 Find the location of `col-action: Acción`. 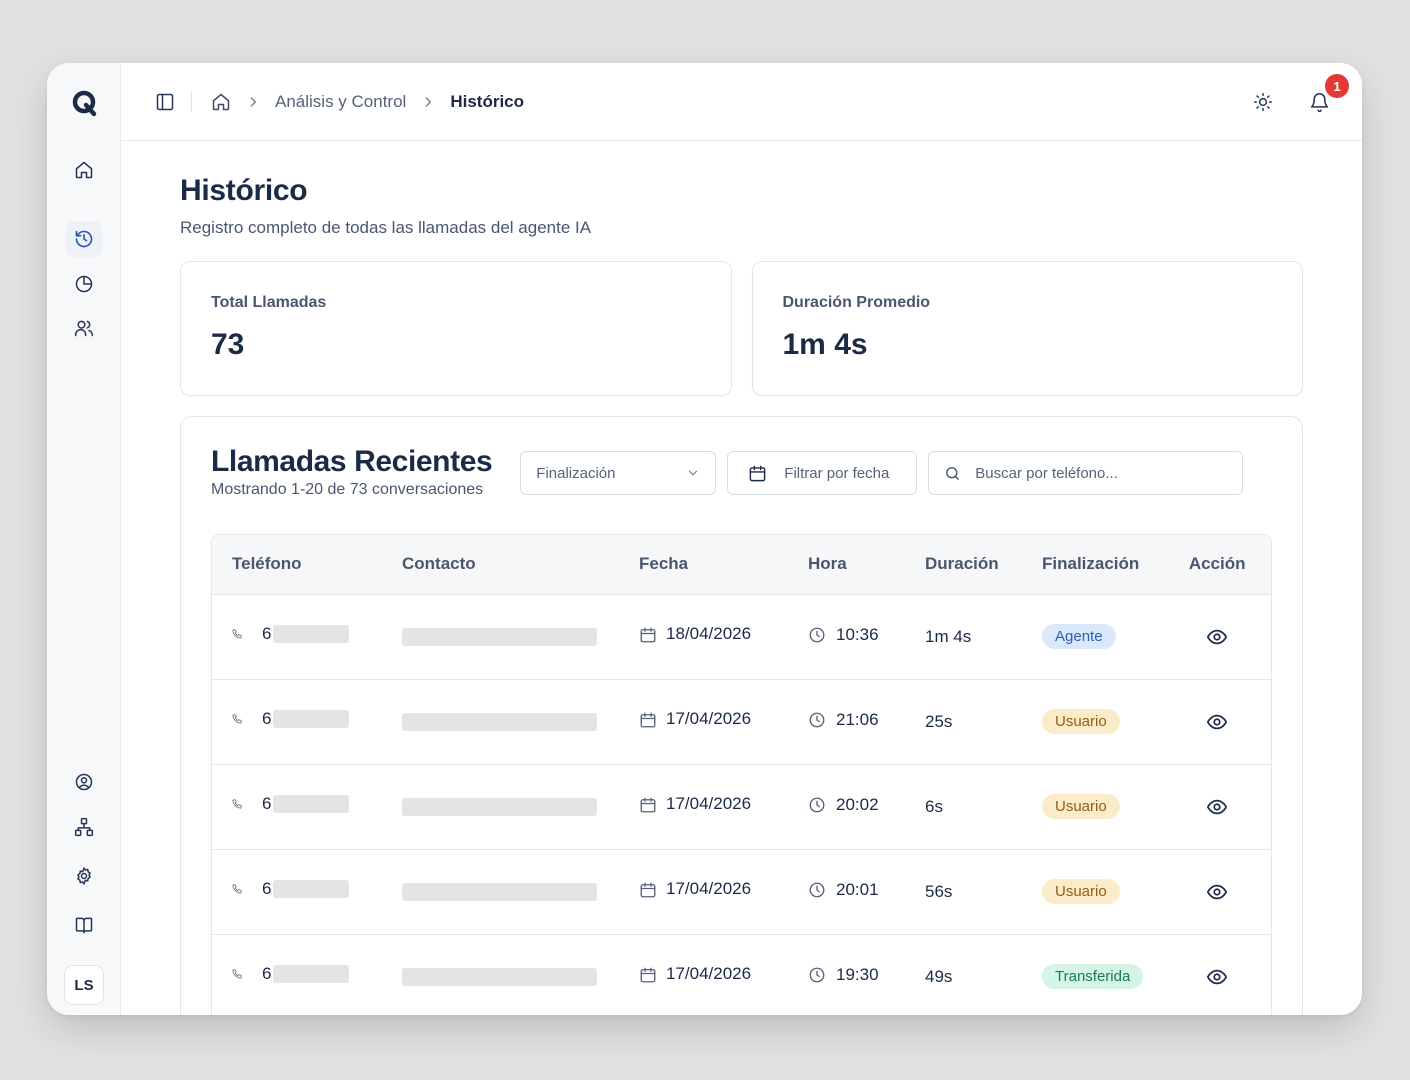

col-action: Acción is located at coordinates (1217, 565).